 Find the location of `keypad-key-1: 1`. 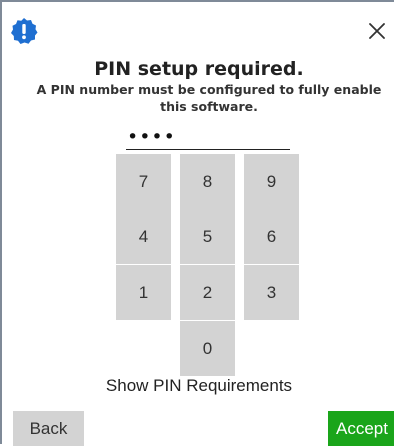

keypad-key-1: 1 is located at coordinates (143, 292).